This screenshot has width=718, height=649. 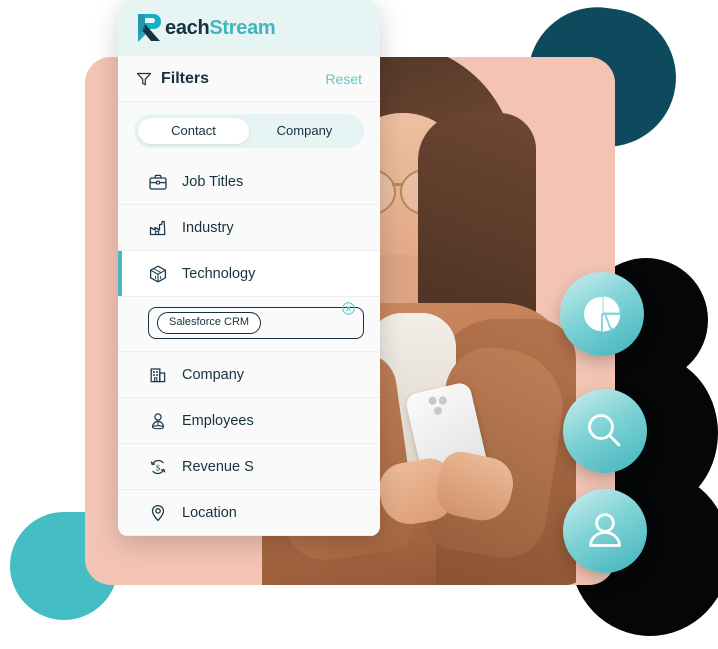 I want to click on tab-company: Company, so click(x=304, y=131).